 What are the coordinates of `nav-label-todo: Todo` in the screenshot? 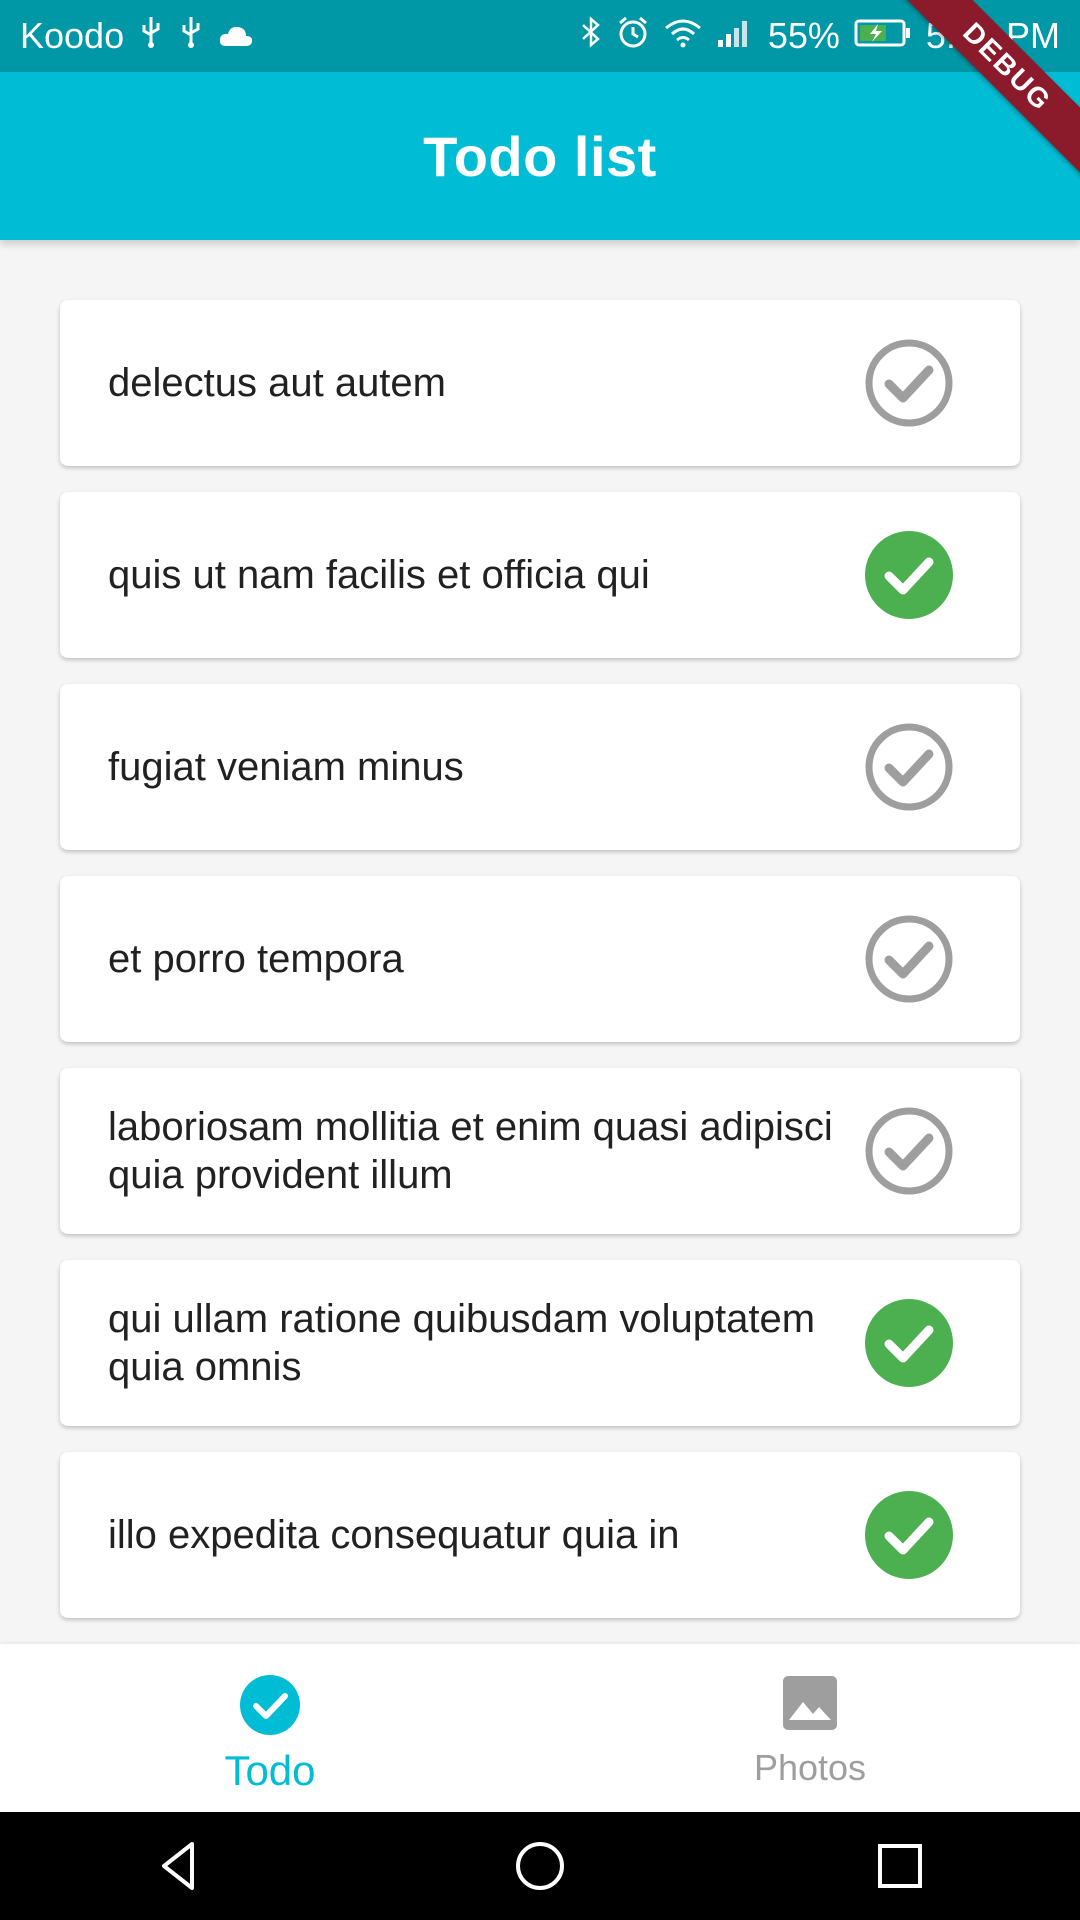 It's located at (270, 1770).